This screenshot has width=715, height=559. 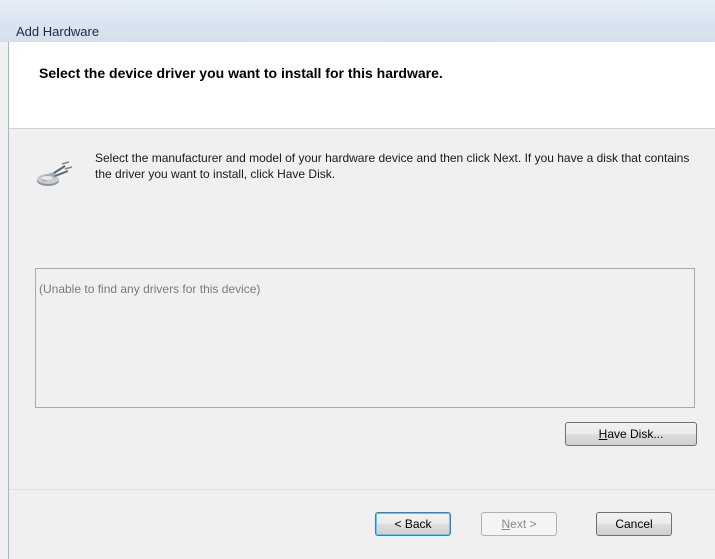 I want to click on hardware-cable-icon, so click(x=55, y=172).